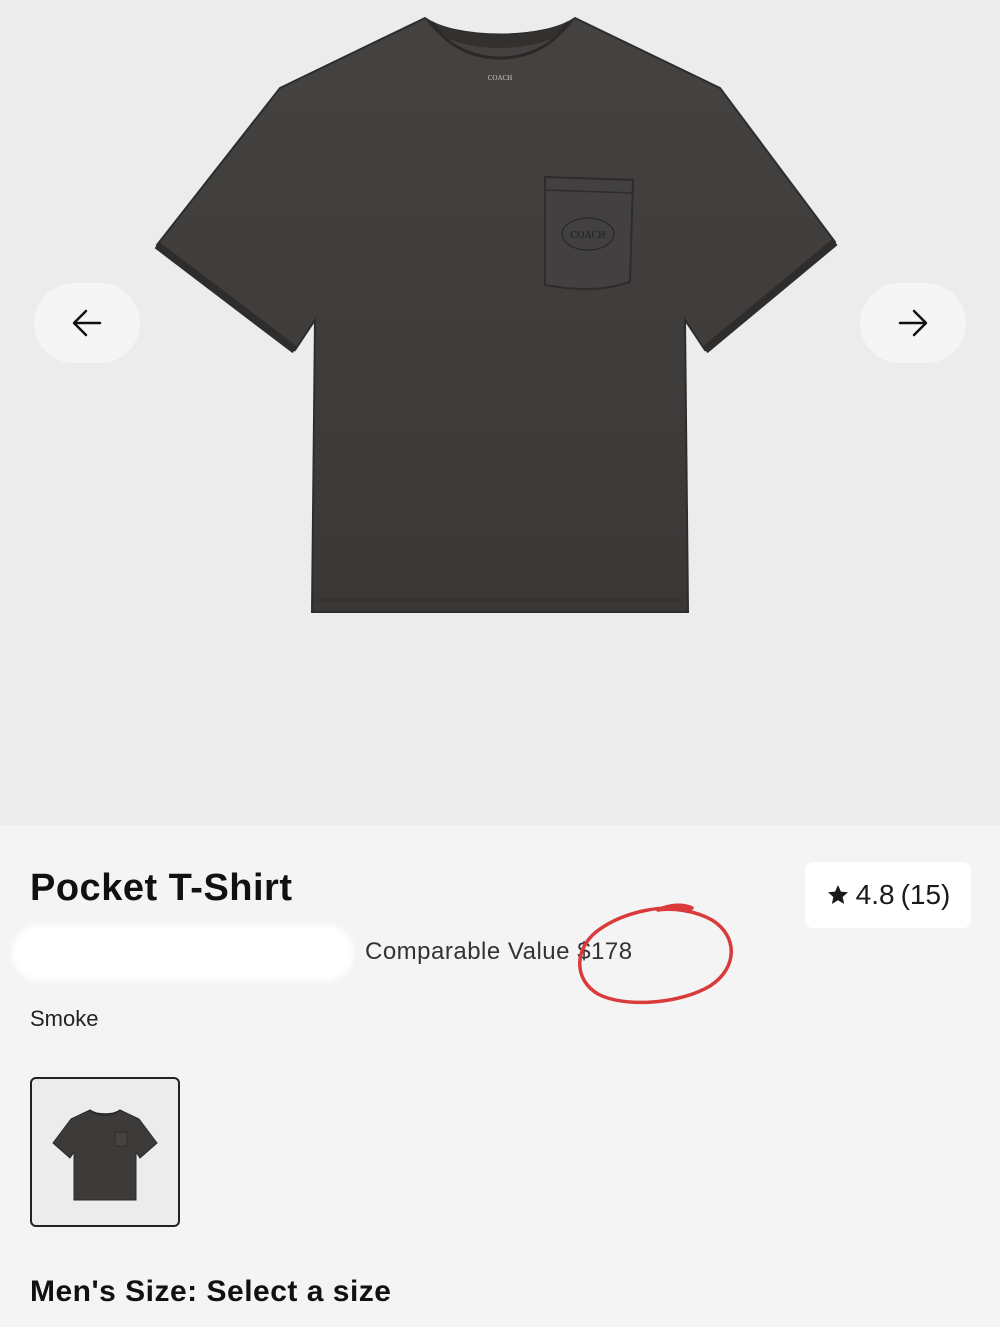 The image size is (1000, 1327). I want to click on pocket-logo-text: COACH, so click(587, 235).